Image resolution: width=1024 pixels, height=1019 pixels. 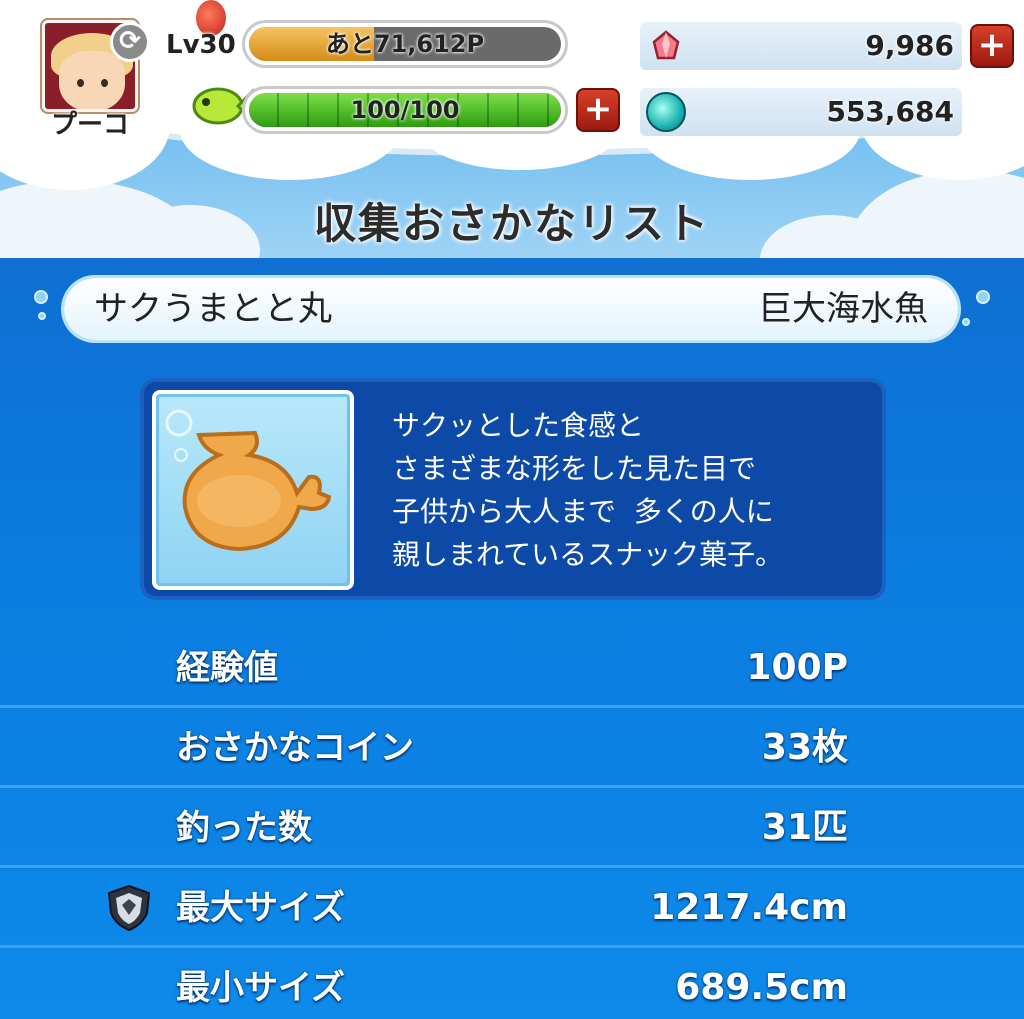 What do you see at coordinates (512, 668) in the screenshot?
I see `stat-row-exp: 経験値 100P` at bounding box center [512, 668].